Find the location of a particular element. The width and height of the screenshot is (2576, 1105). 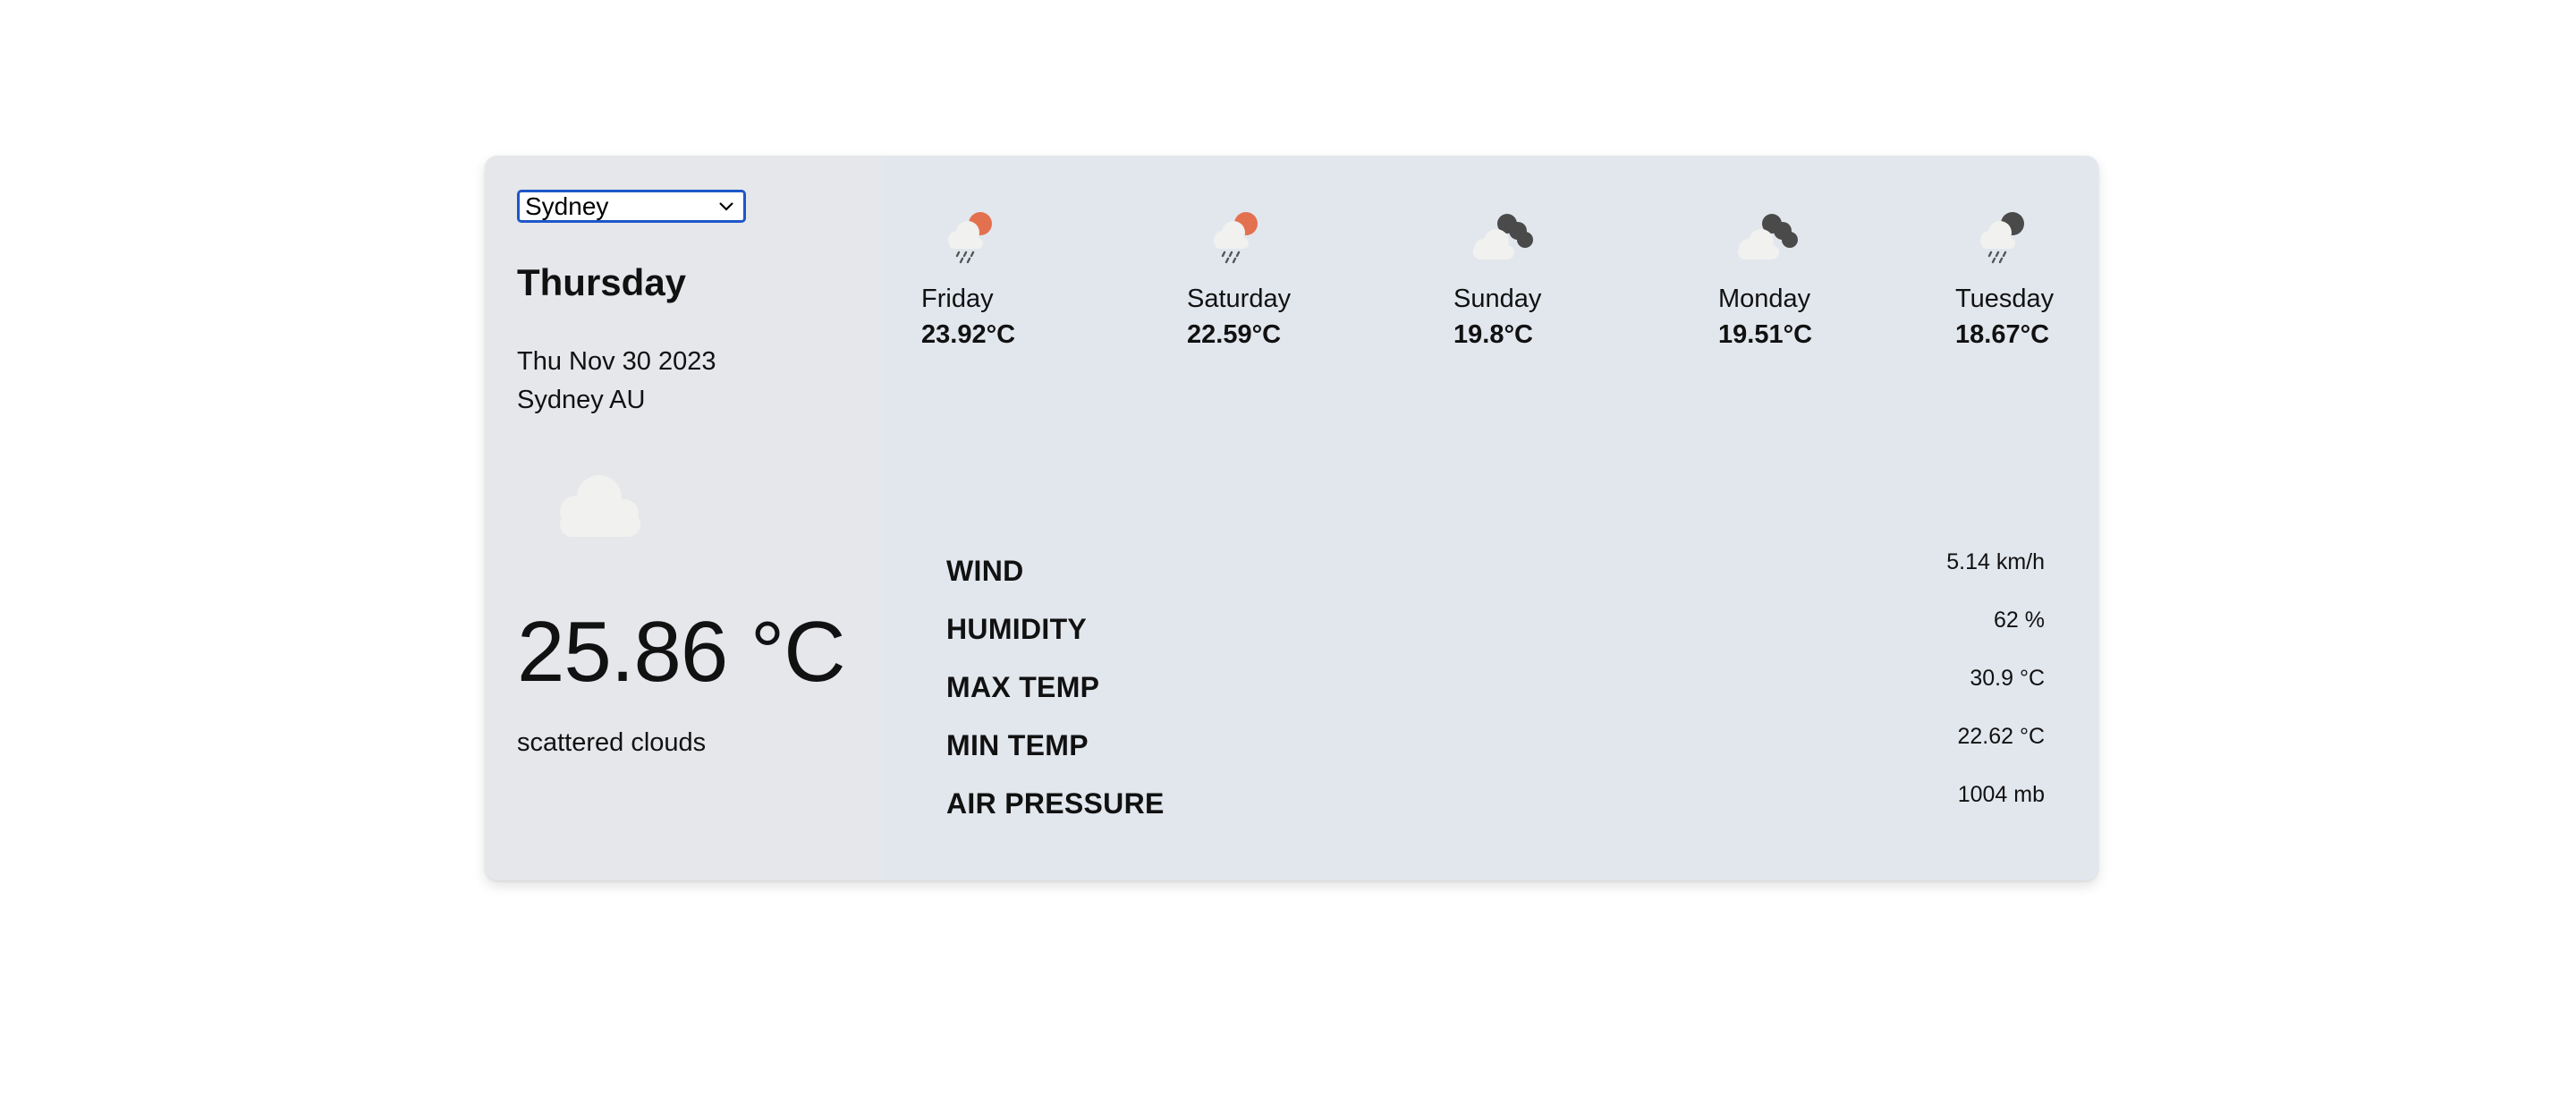

forecast-day-name: Saturday is located at coordinates (1239, 299).